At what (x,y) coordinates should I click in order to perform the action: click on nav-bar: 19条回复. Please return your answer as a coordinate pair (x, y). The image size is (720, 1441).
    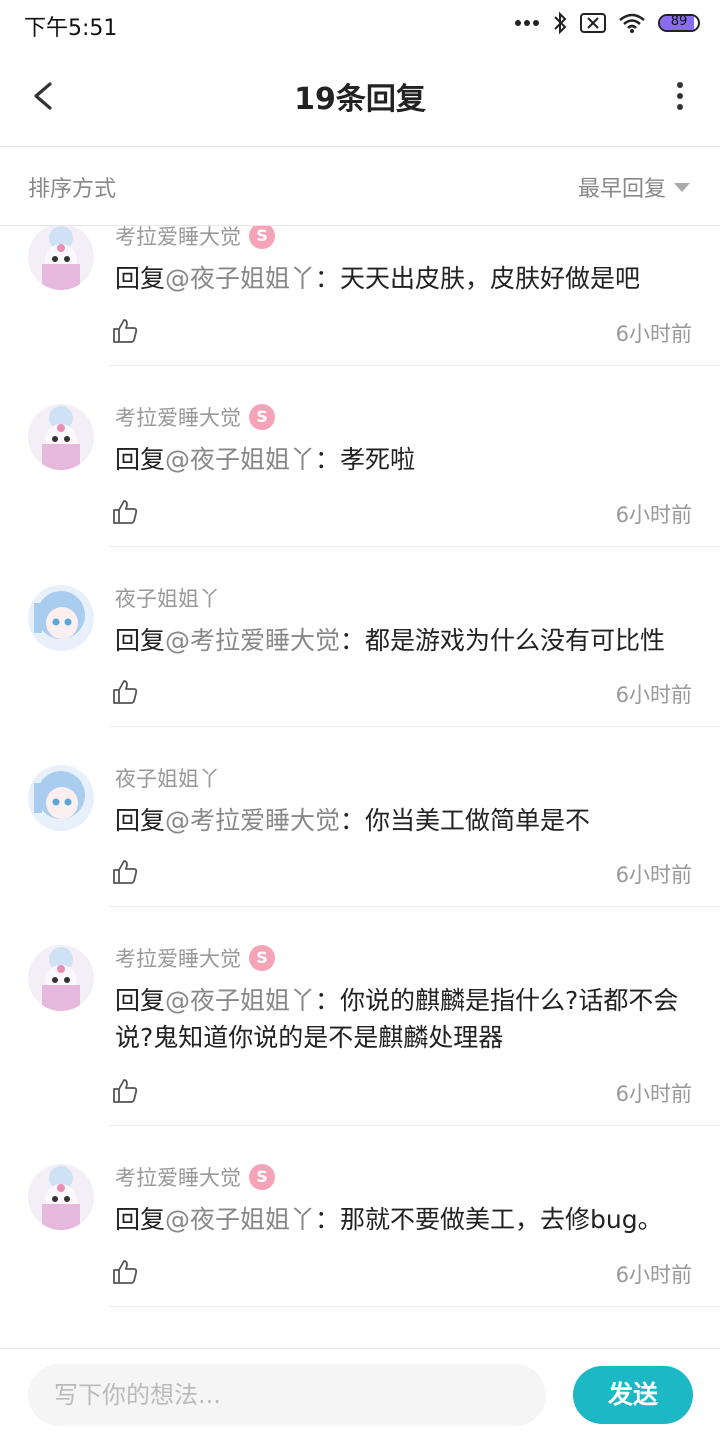
    Looking at the image, I should click on (360, 96).